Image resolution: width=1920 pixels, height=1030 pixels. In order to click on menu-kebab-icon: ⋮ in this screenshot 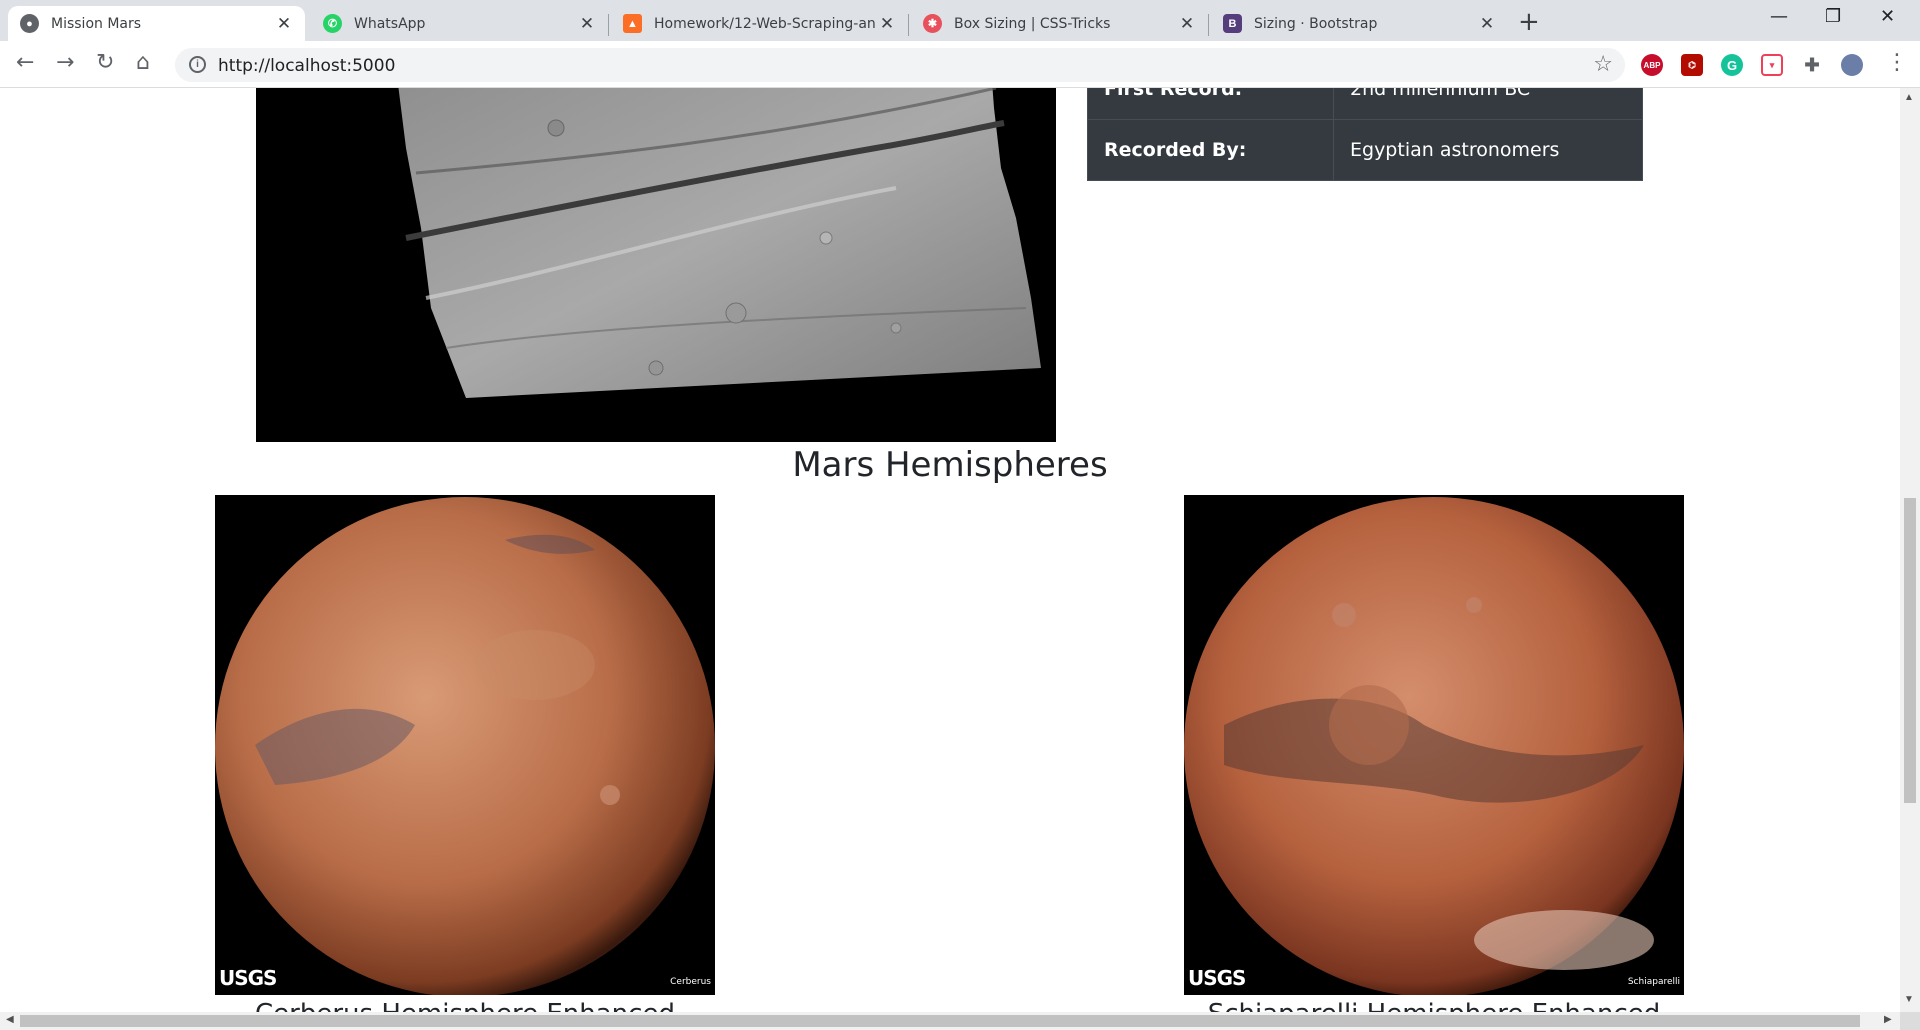, I will do `click(1897, 63)`.